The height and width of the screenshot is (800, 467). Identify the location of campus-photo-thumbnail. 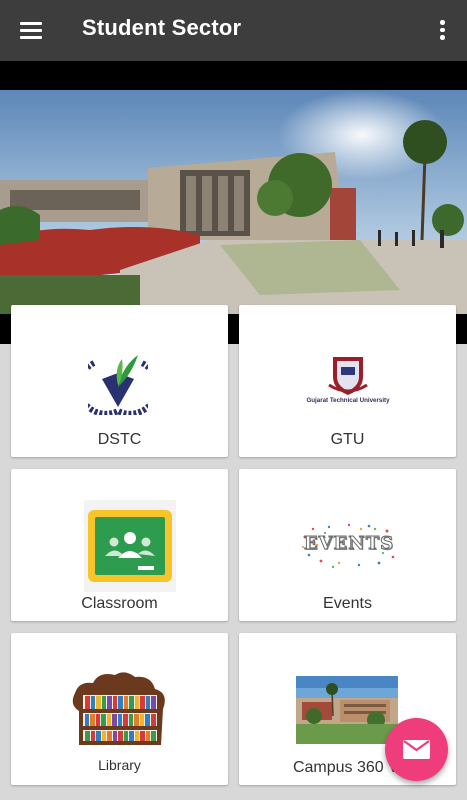
(347, 710).